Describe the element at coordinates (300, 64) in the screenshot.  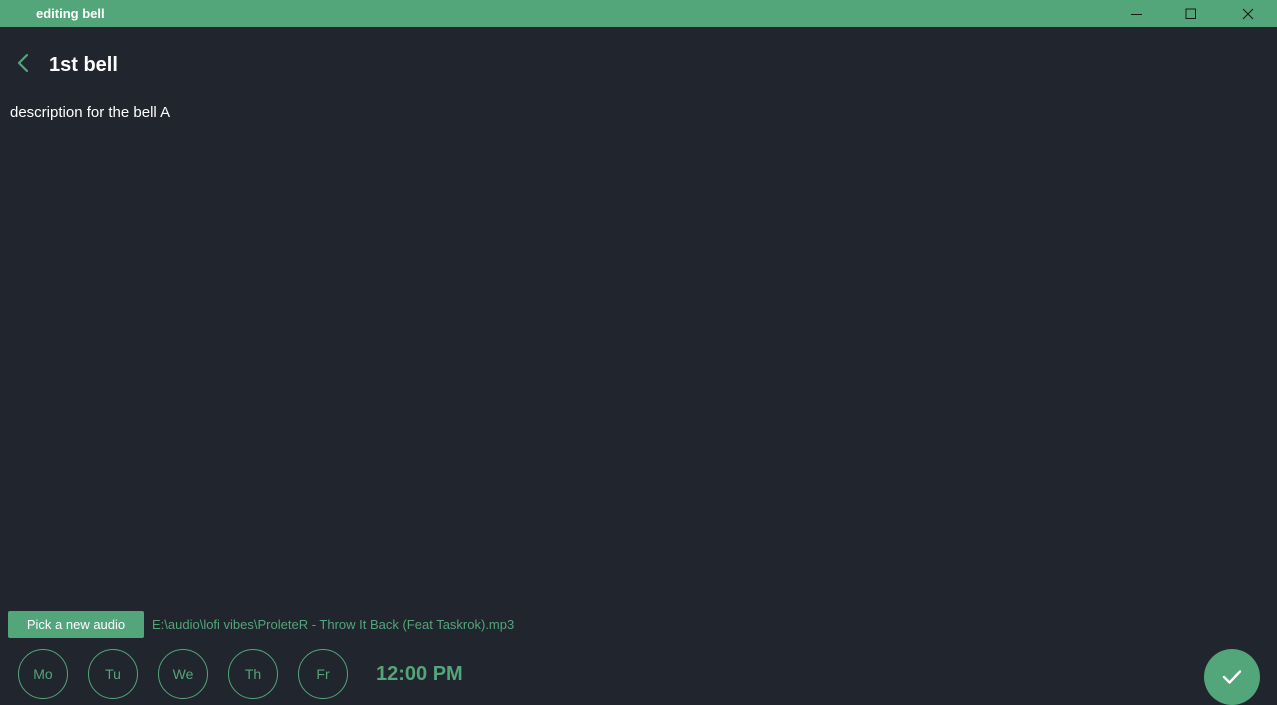
I see `page-header: 1st bell` at that location.